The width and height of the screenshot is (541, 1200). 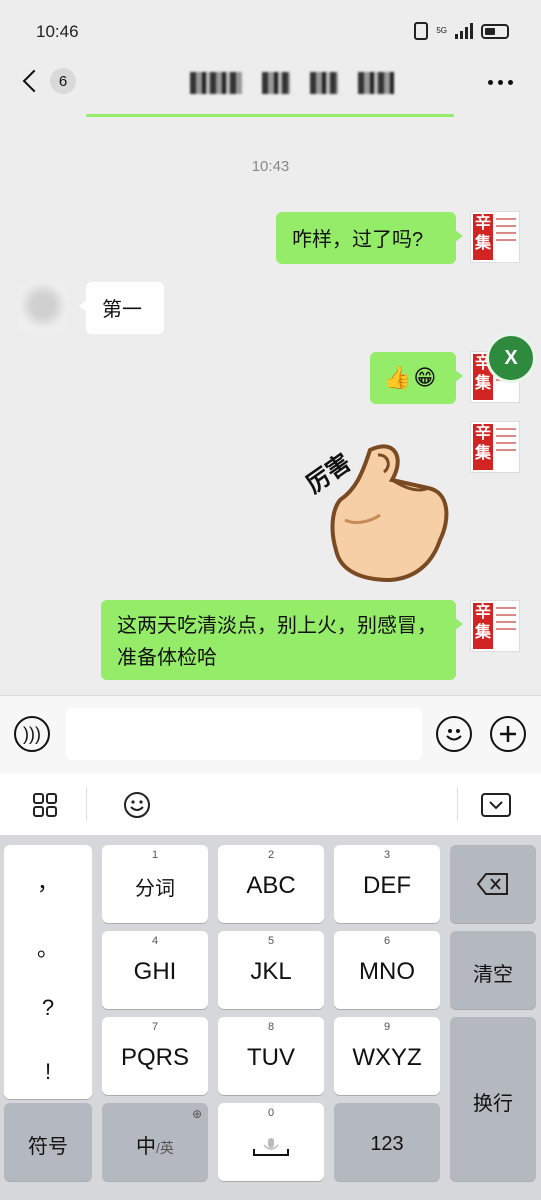 I want to click on message-bubble-sent: 这两天吃清淡点，别上火，别感冒，准备体检哈, so click(x=282, y=640).